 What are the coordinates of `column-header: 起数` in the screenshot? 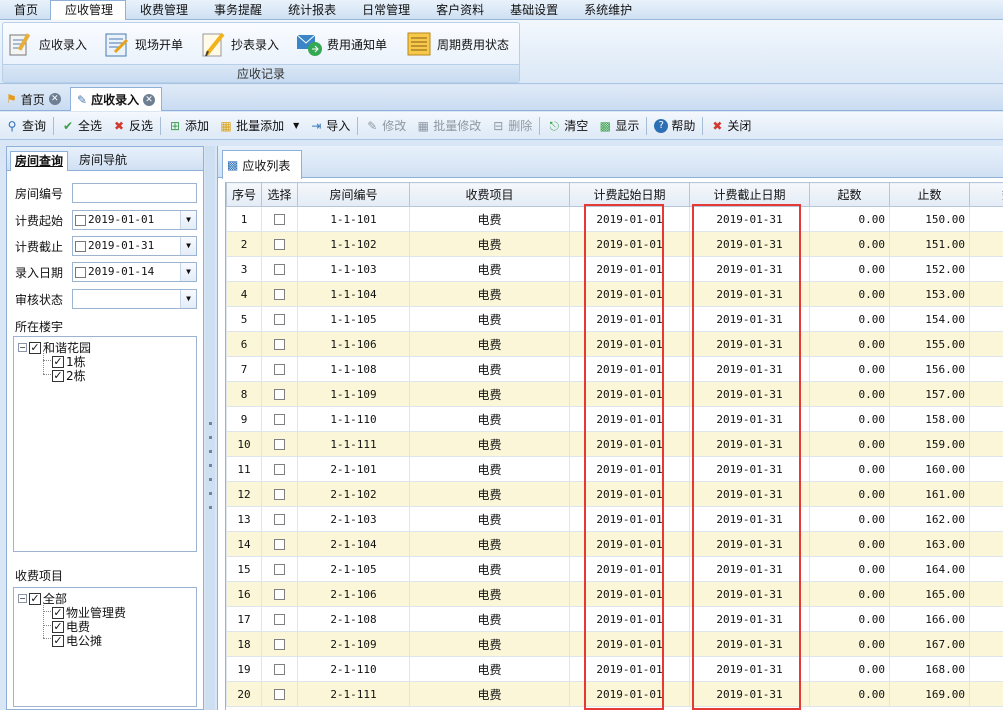 It's located at (849, 194).